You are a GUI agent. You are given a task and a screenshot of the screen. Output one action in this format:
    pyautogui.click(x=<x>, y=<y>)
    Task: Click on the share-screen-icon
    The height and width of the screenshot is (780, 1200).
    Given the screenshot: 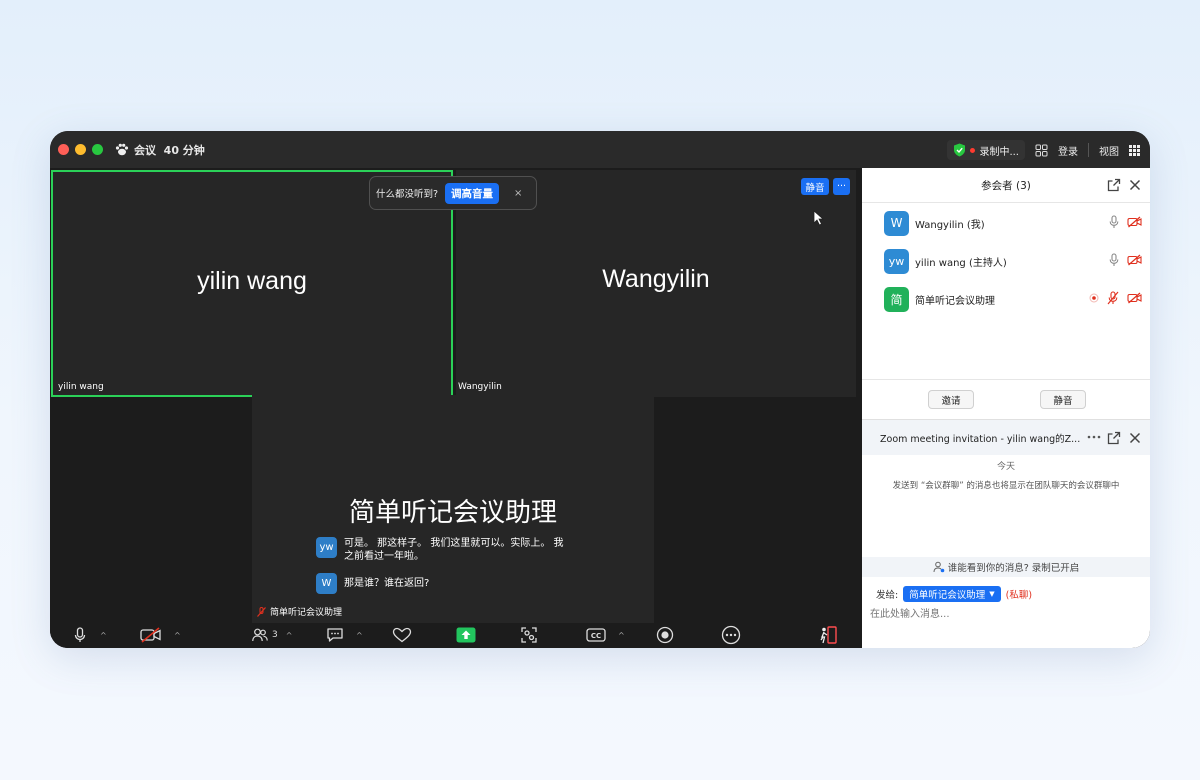 What is the action you would take?
    pyautogui.click(x=466, y=635)
    